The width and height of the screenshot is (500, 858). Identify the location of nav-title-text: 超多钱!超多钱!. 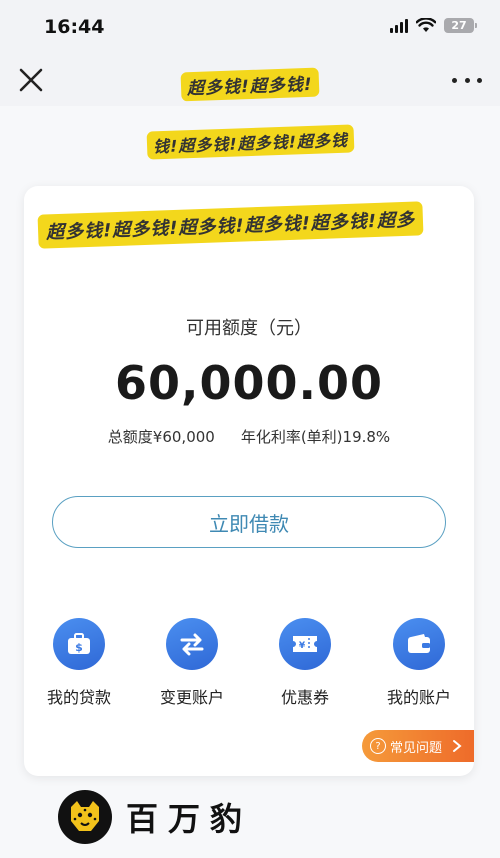
(250, 84).